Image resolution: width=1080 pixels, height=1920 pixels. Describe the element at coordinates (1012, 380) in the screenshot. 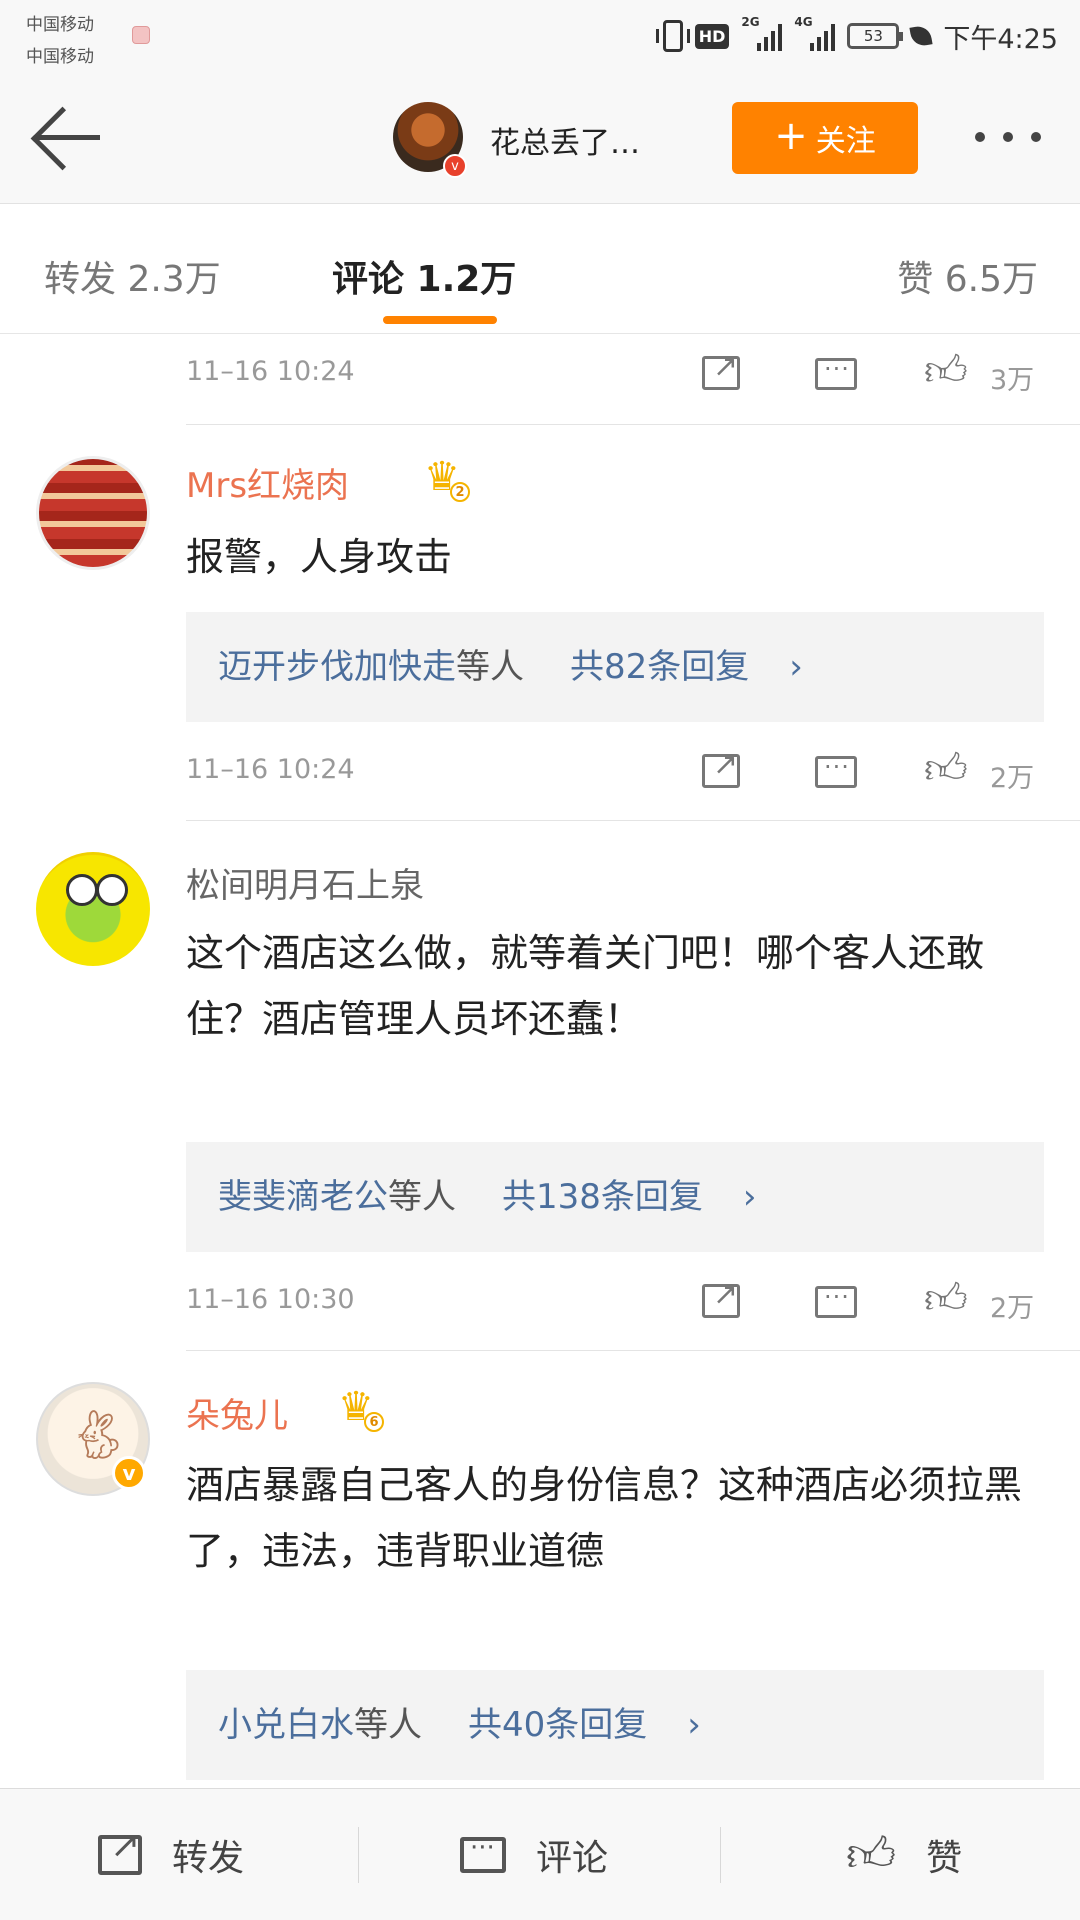

I see `like-count: 3万` at that location.